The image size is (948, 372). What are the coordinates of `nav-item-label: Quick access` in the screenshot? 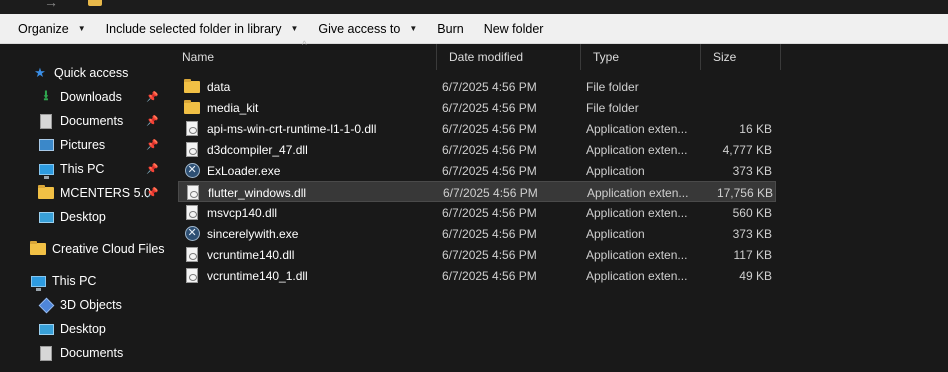 It's located at (91, 73).